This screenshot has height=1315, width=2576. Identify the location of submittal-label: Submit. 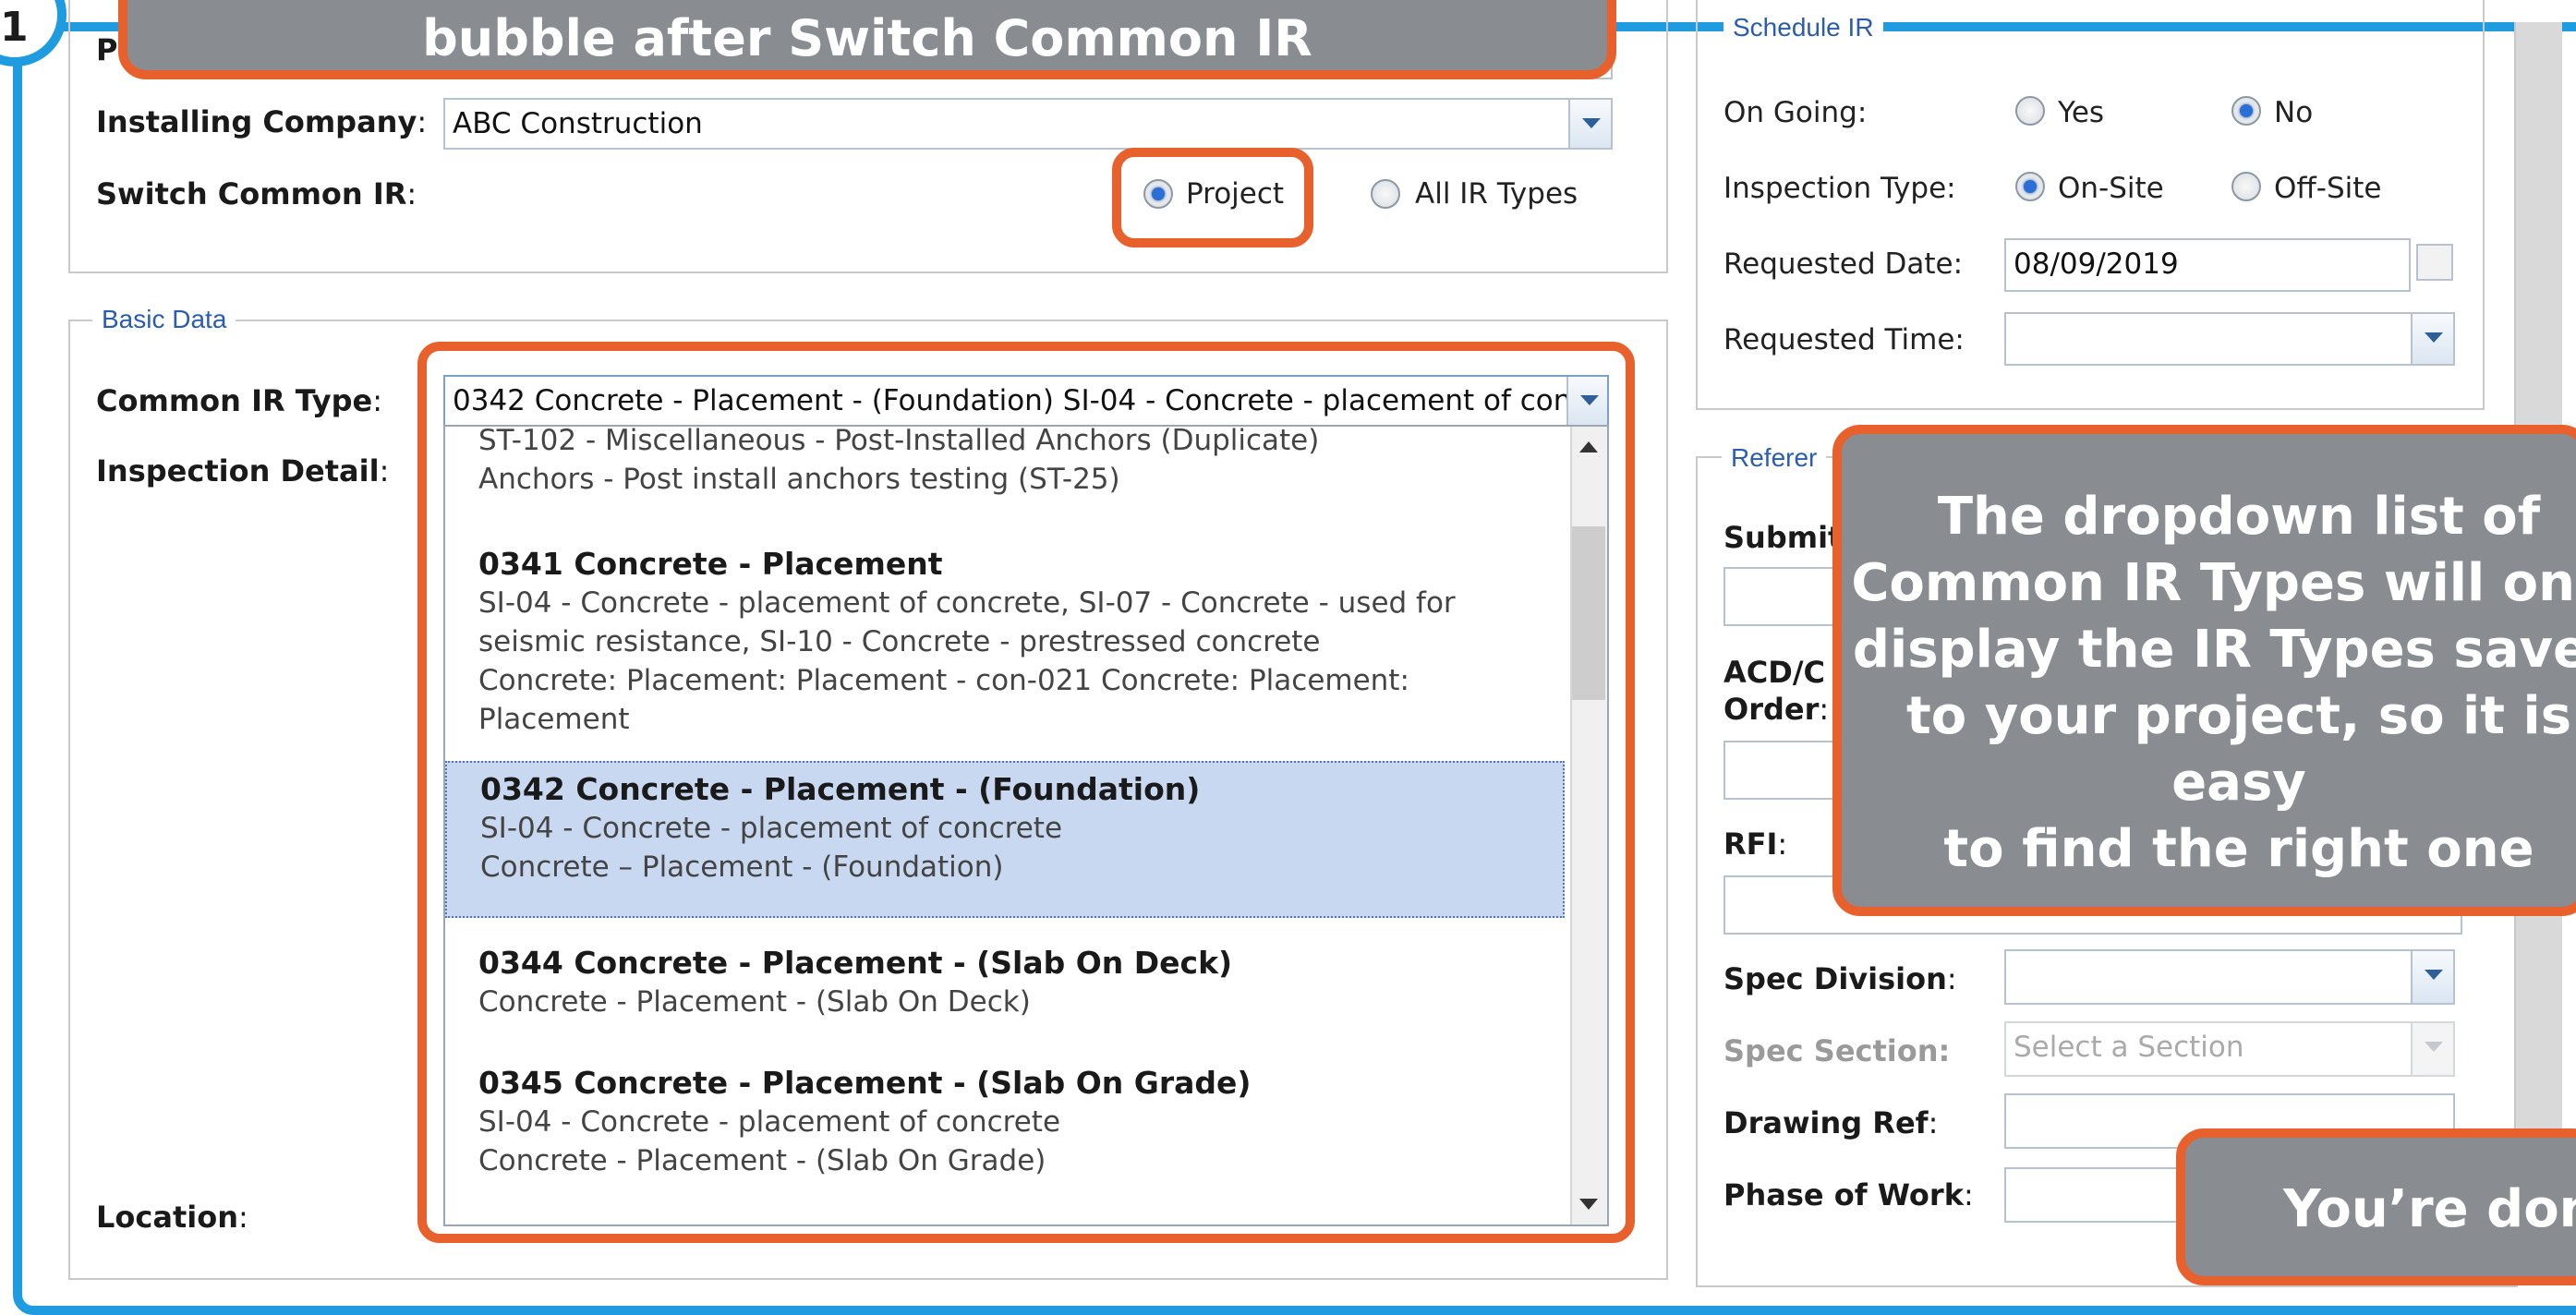
(1783, 537).